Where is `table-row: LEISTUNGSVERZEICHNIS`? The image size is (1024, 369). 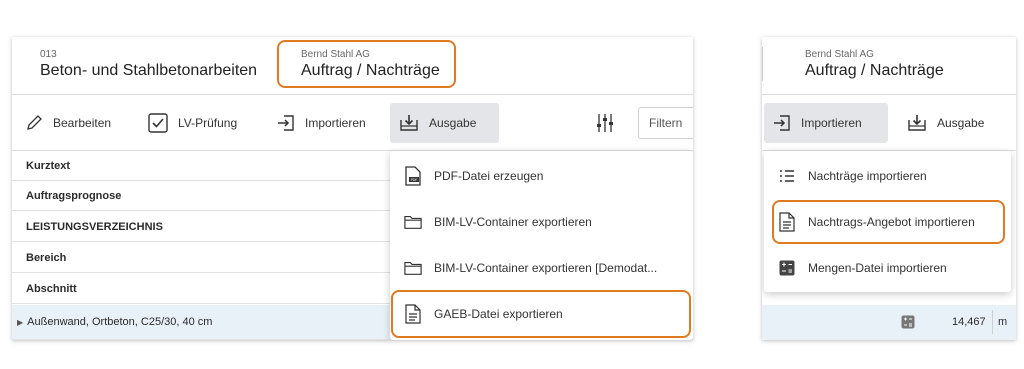 table-row: LEISTUNGSVERZEICHNIS is located at coordinates (202, 227).